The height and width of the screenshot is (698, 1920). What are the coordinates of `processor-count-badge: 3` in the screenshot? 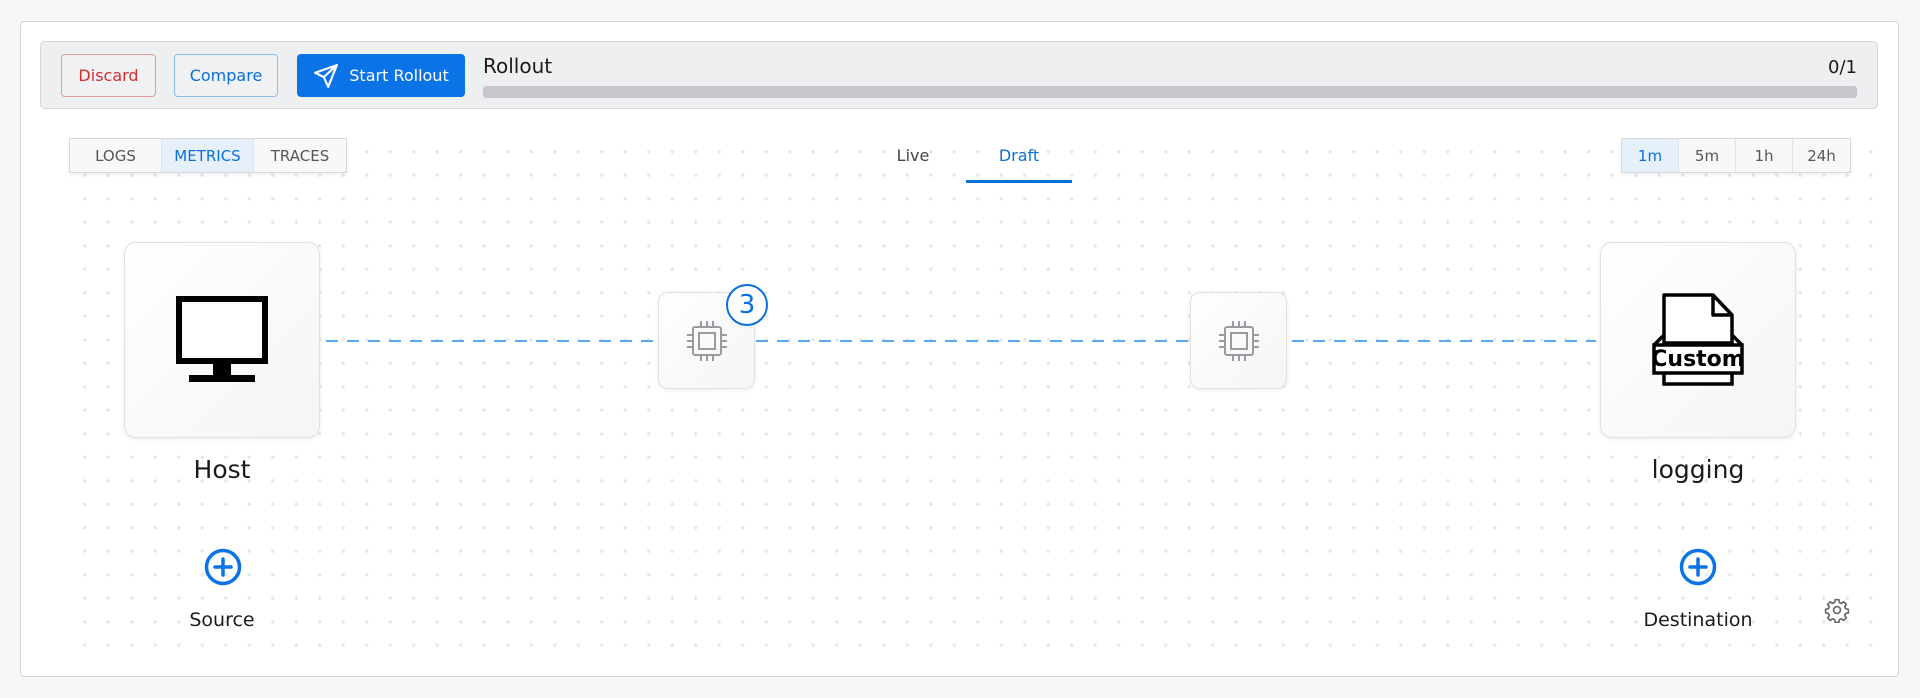 It's located at (747, 305).